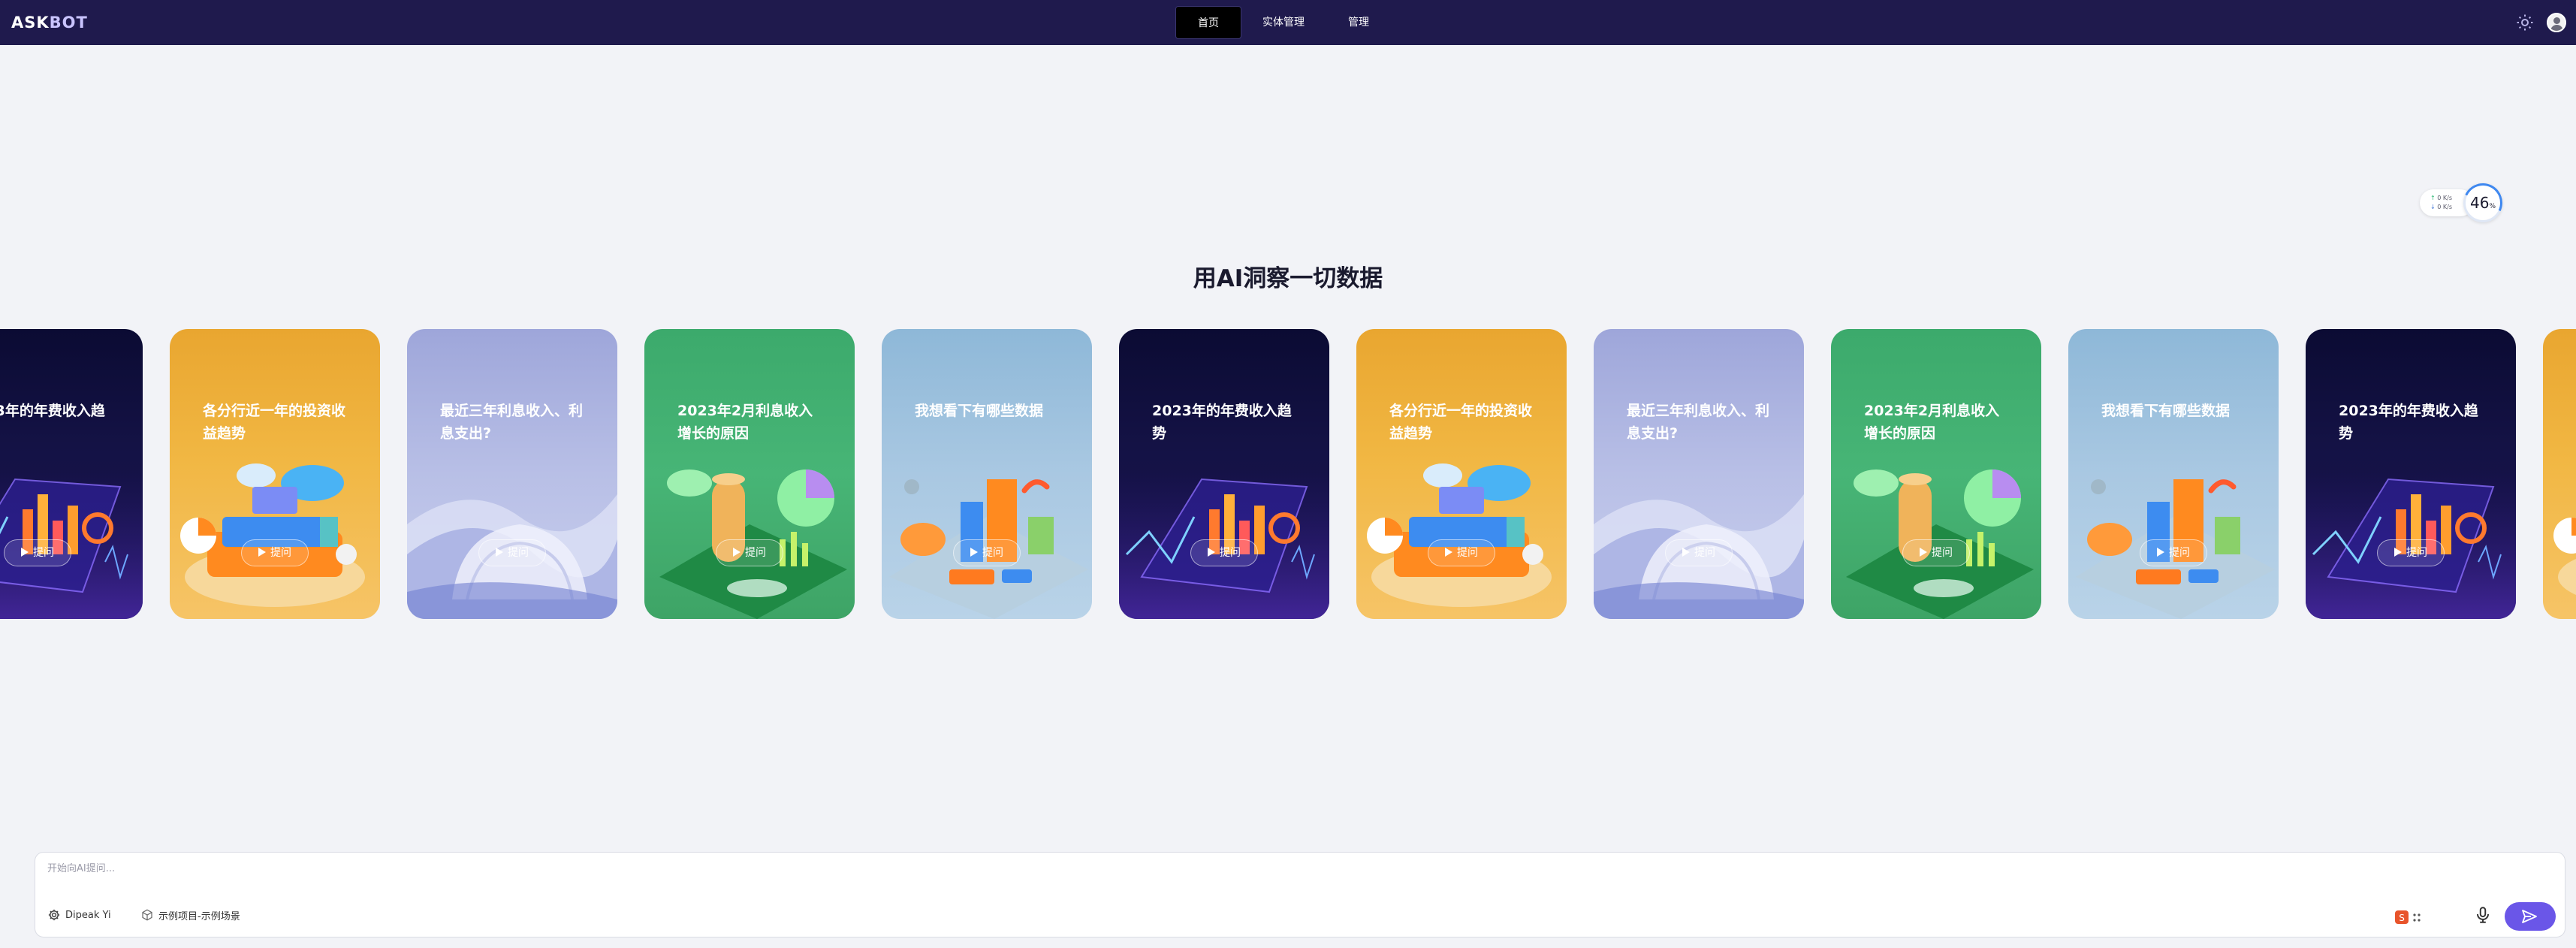 The height and width of the screenshot is (948, 2576). Describe the element at coordinates (2483, 915) in the screenshot. I see `microphone-icon` at that location.